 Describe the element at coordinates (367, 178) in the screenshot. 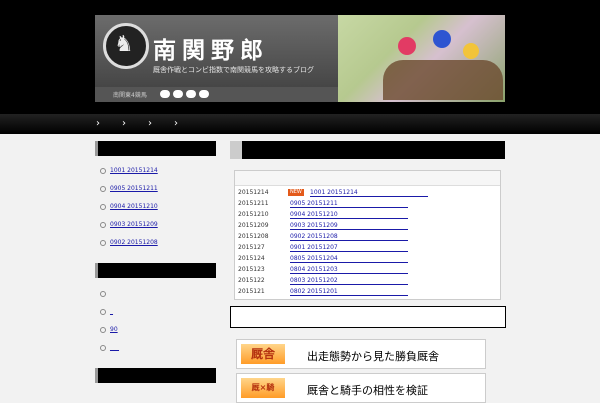

I see `panel-header-strip` at that location.